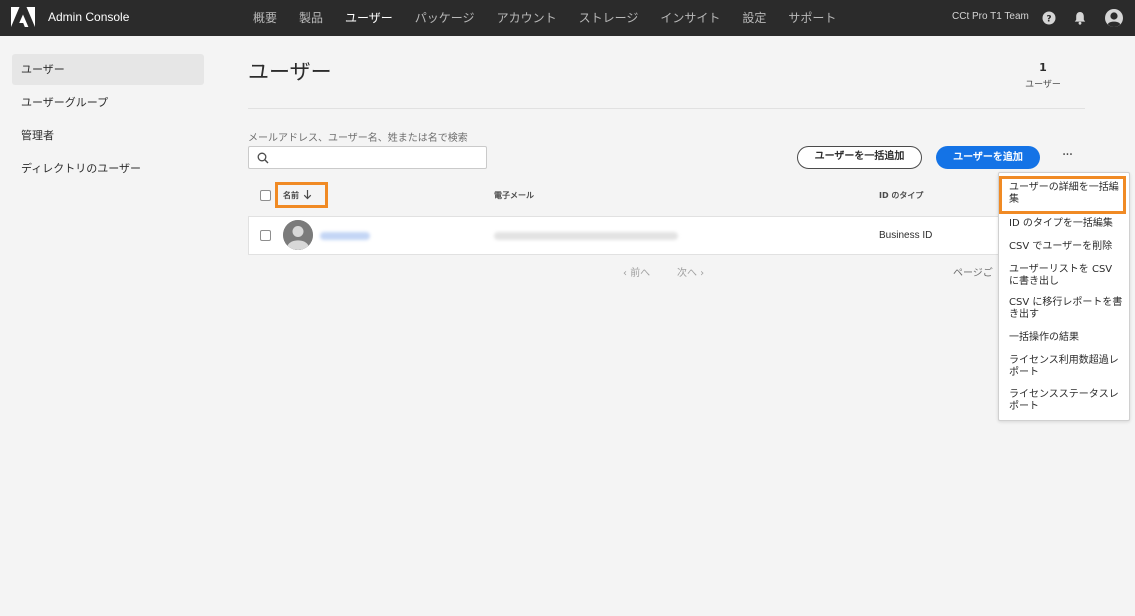 This screenshot has width=1135, height=616. I want to click on column-header-name: 名前, so click(291, 195).